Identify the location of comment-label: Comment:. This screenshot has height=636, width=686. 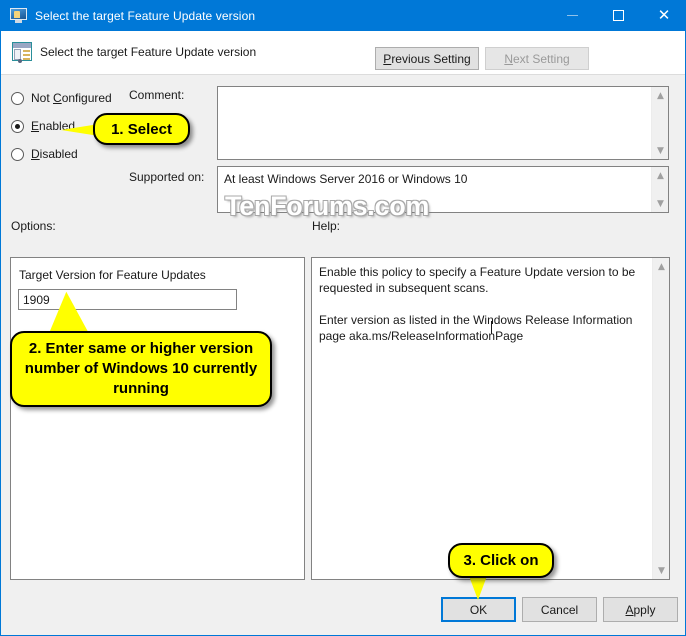
(157, 95).